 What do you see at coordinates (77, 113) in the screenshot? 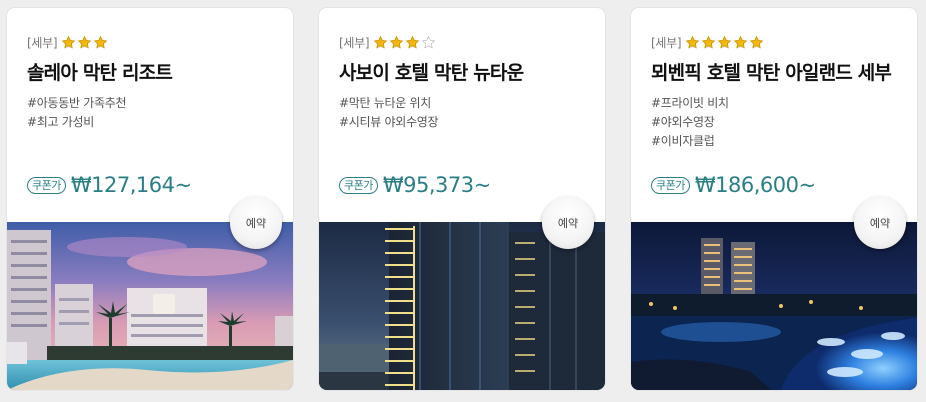
I see `tag-list: #아동동반 가족추천 #최고 가성비` at bounding box center [77, 113].